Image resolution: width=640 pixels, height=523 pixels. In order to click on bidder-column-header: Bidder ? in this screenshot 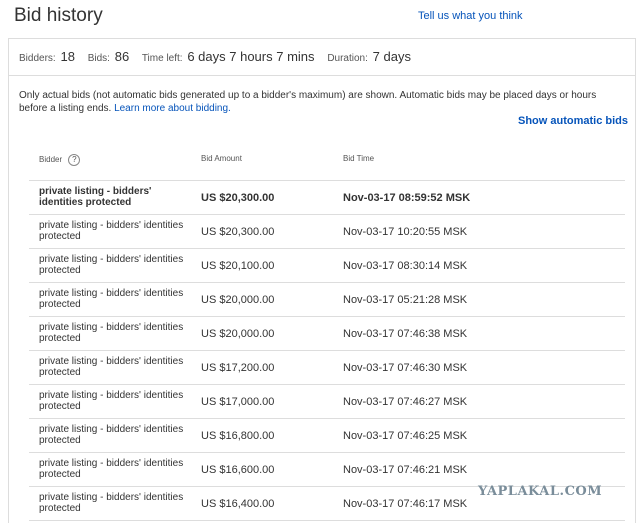, I will do `click(60, 160)`.